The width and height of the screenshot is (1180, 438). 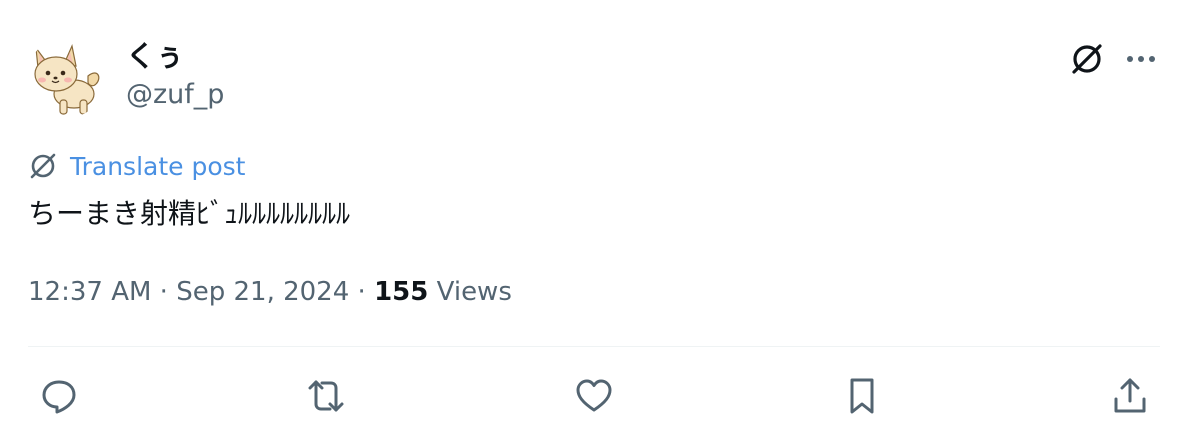 What do you see at coordinates (470, 292) in the screenshot?
I see `views-label: Views` at bounding box center [470, 292].